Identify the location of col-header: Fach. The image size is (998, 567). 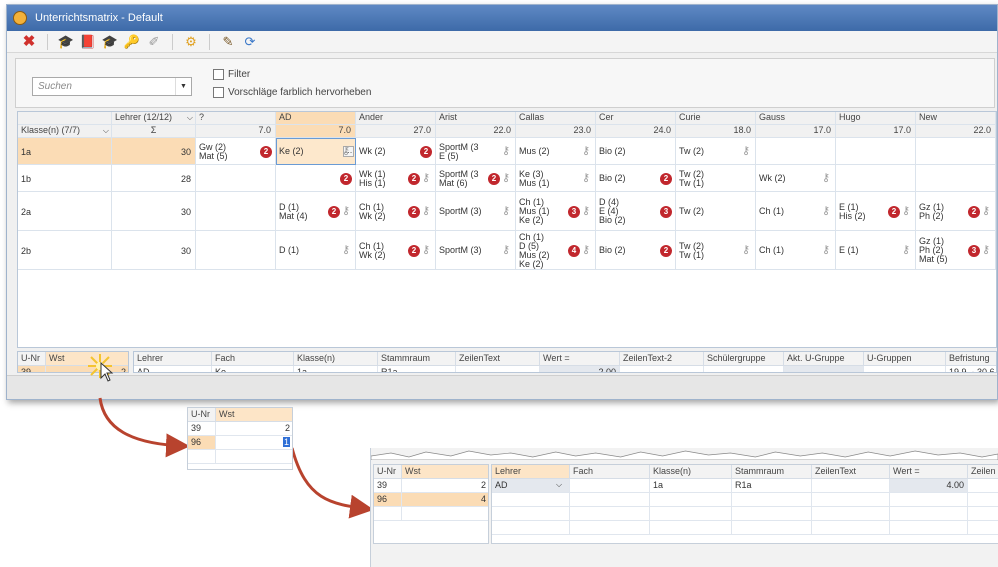
(610, 472).